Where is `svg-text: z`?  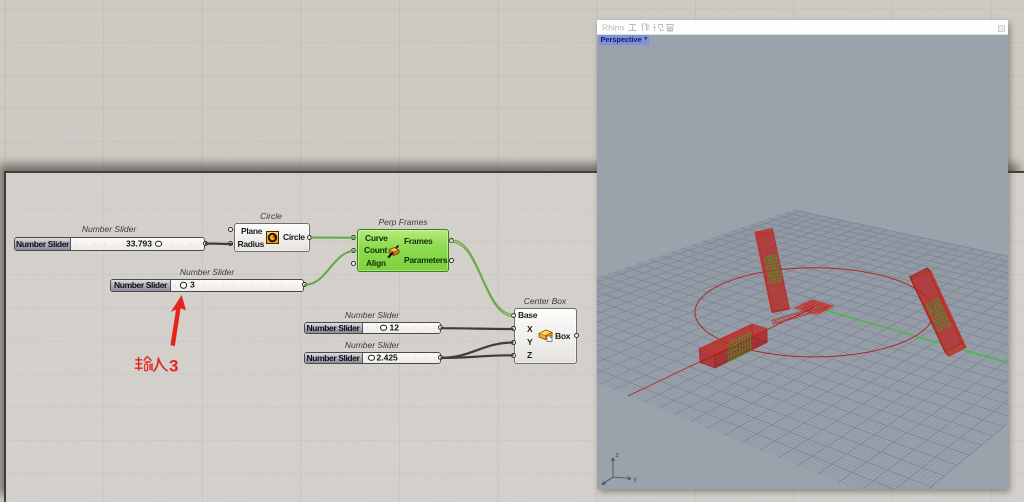
svg-text: z is located at coordinates (617, 455).